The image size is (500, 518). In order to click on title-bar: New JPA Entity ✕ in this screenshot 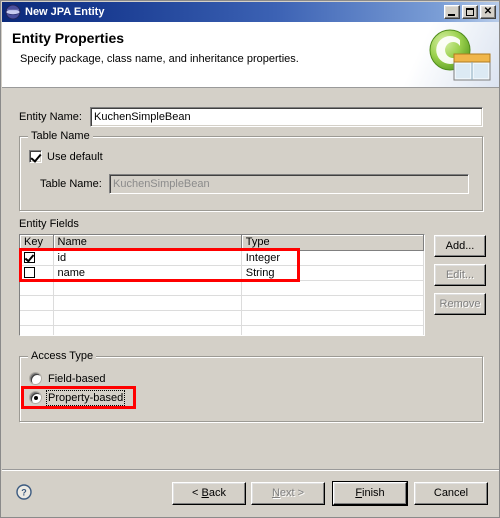, I will do `click(250, 12)`.